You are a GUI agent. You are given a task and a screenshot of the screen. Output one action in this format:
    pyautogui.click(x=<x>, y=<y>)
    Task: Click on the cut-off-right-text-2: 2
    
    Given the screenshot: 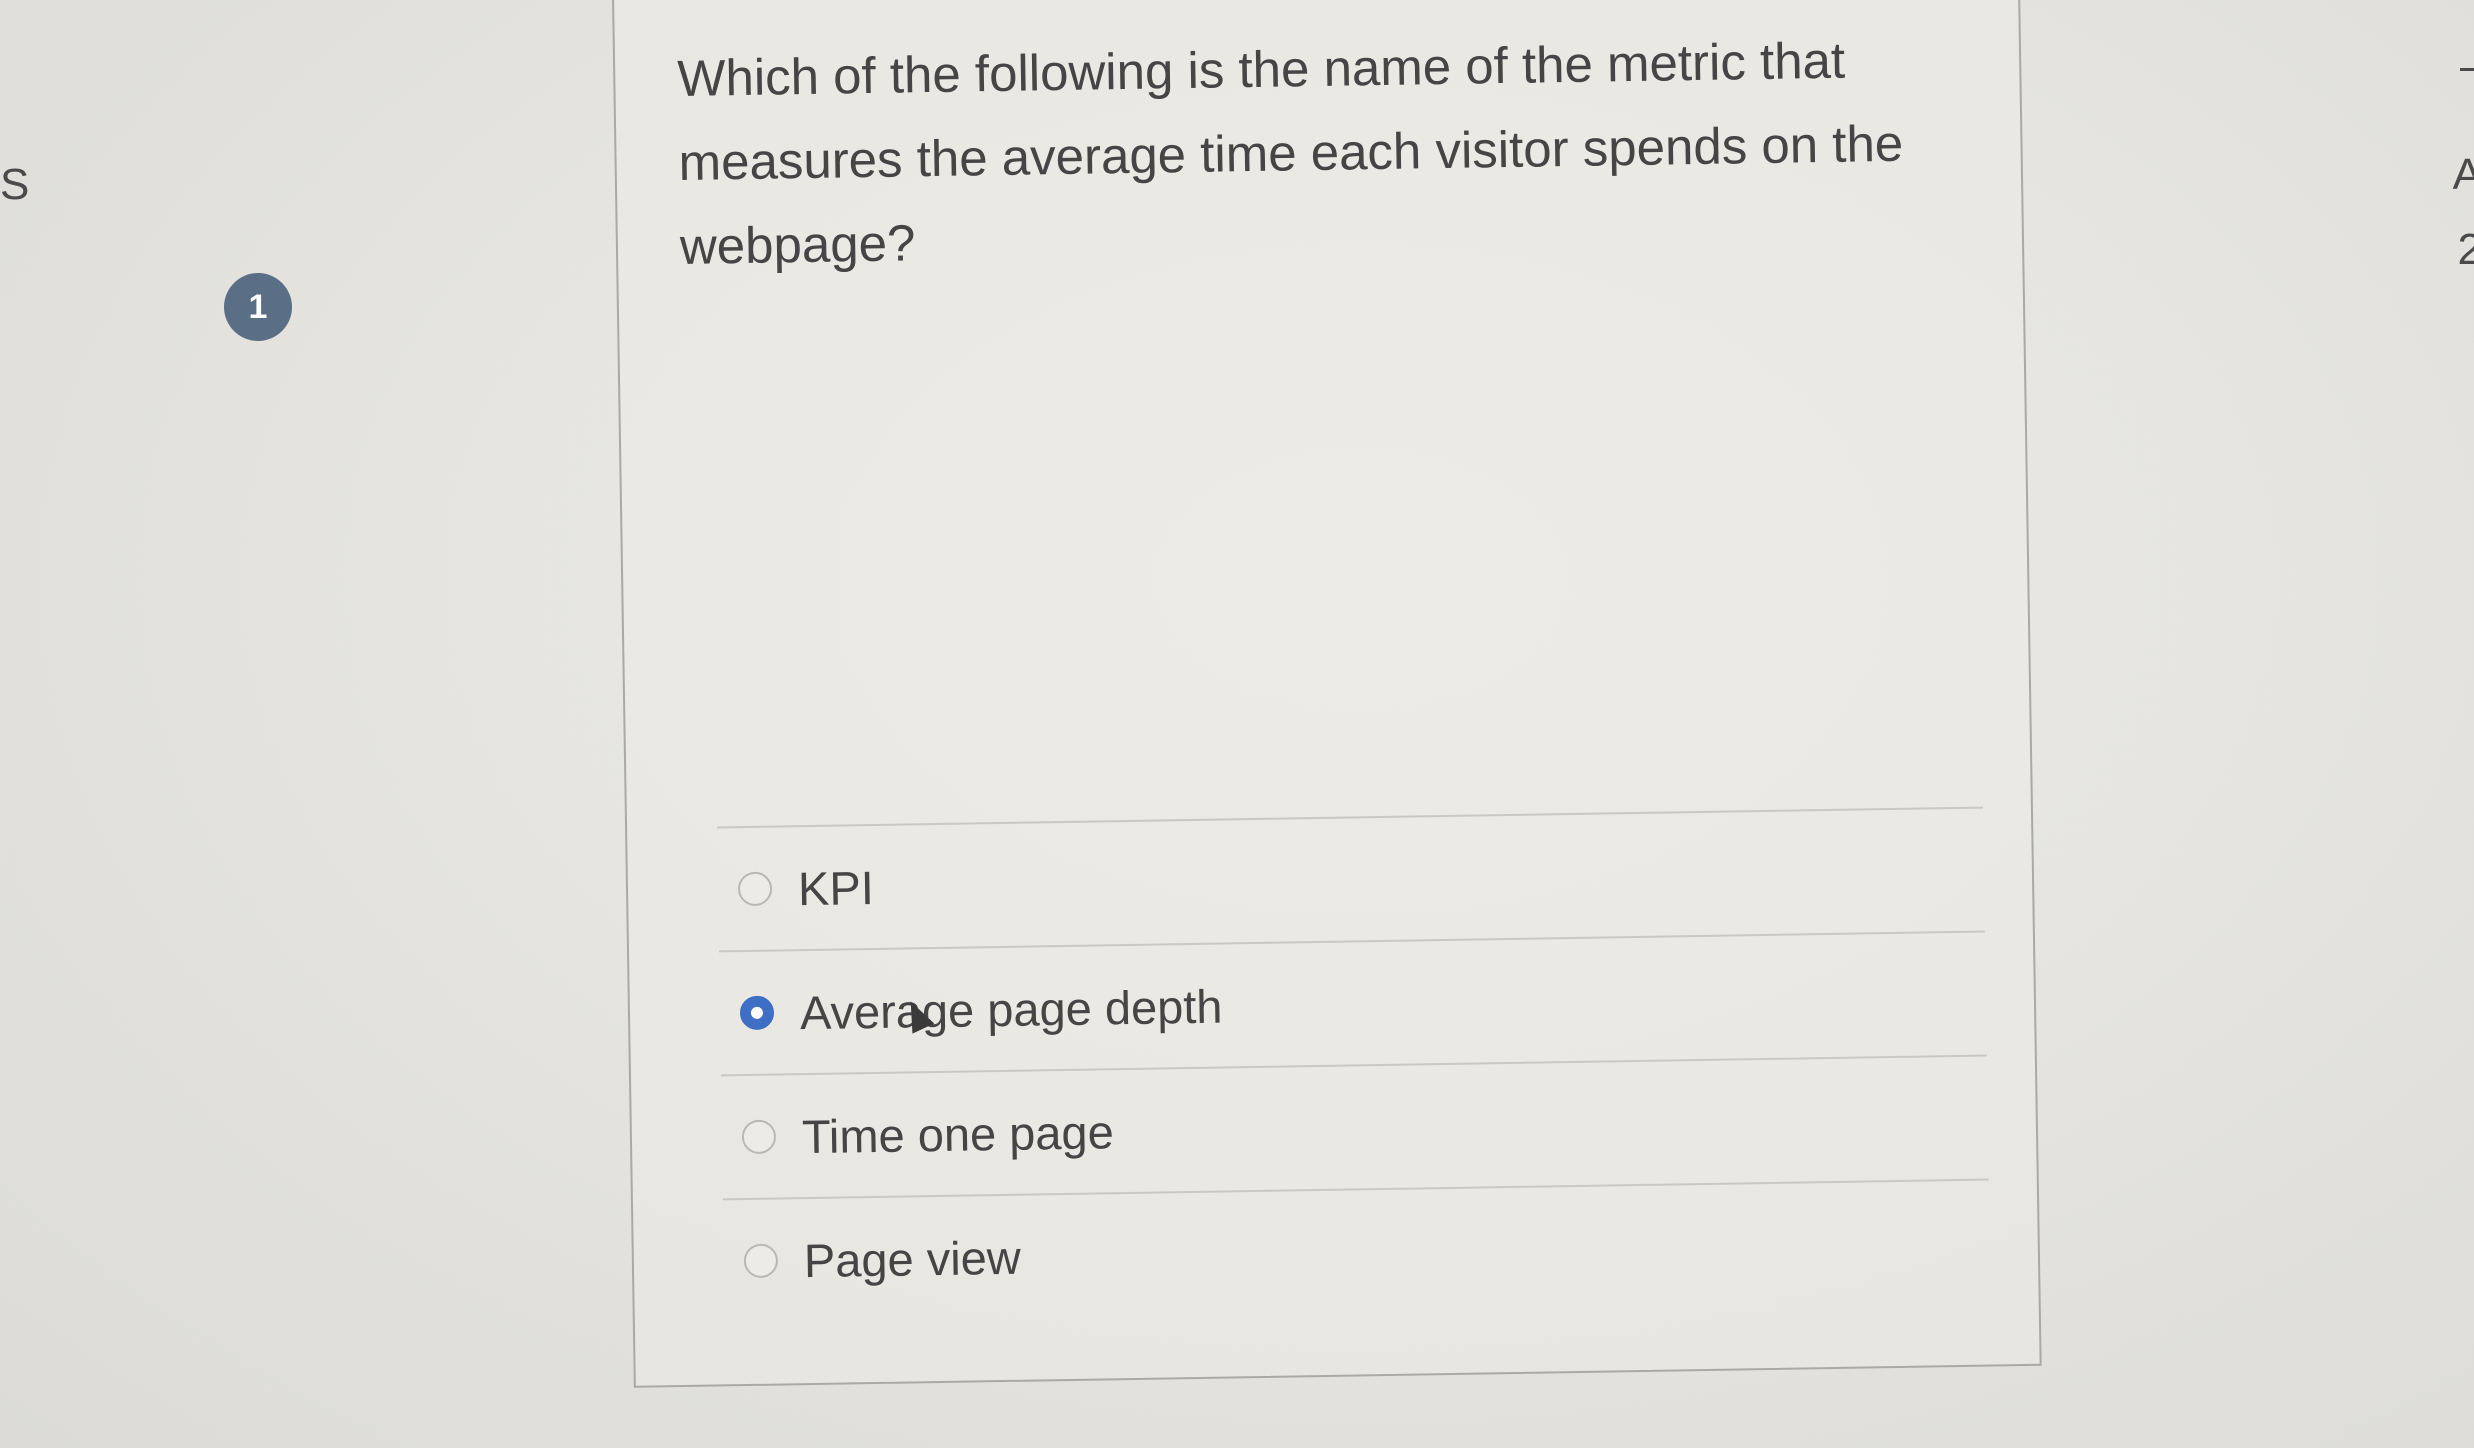 What is the action you would take?
    pyautogui.click(x=2465, y=249)
    